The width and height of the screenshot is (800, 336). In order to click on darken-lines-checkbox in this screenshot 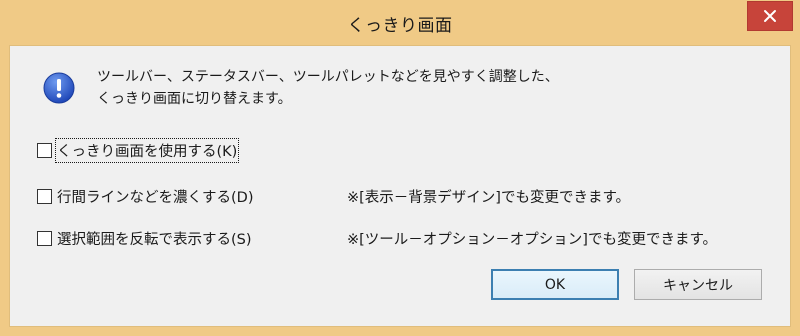, I will do `click(44, 196)`.